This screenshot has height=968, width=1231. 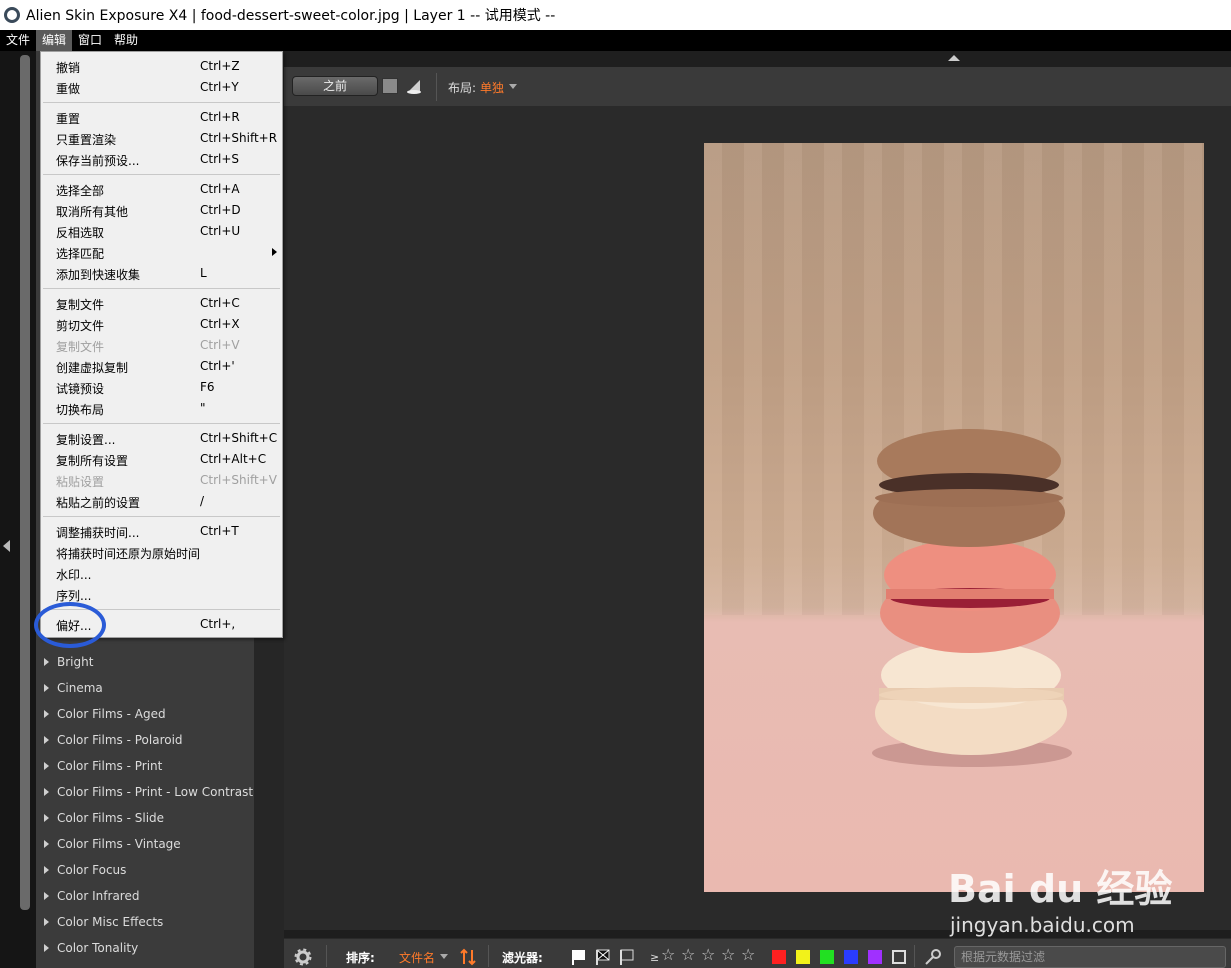 I want to click on edit-menu-item: 复制所有设置 Ctrl+Alt+C, so click(x=161, y=459).